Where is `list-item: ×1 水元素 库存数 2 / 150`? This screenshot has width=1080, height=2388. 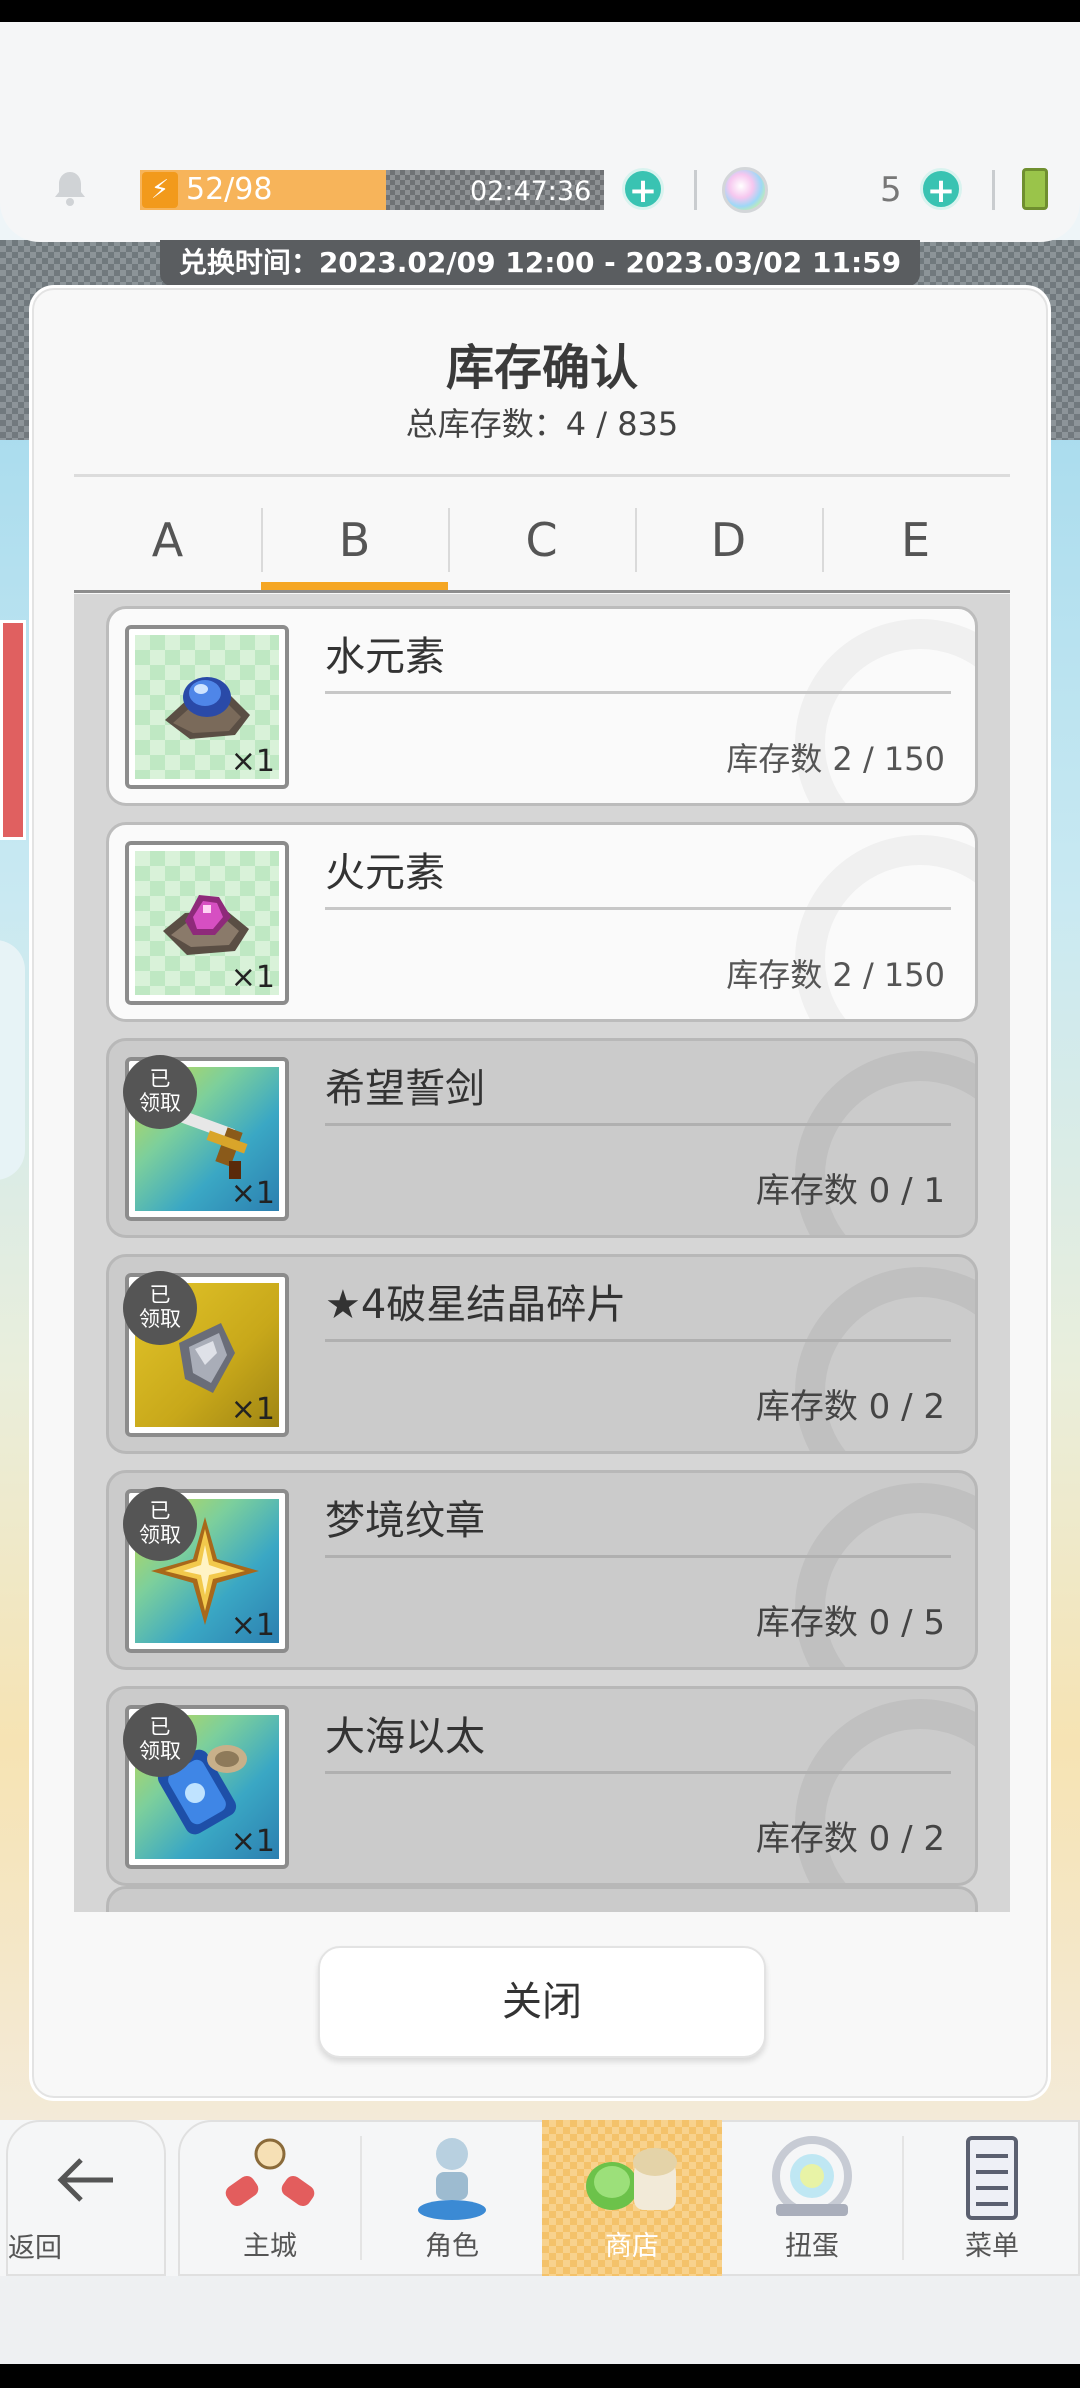 list-item: ×1 水元素 库存数 2 / 150 is located at coordinates (542, 706).